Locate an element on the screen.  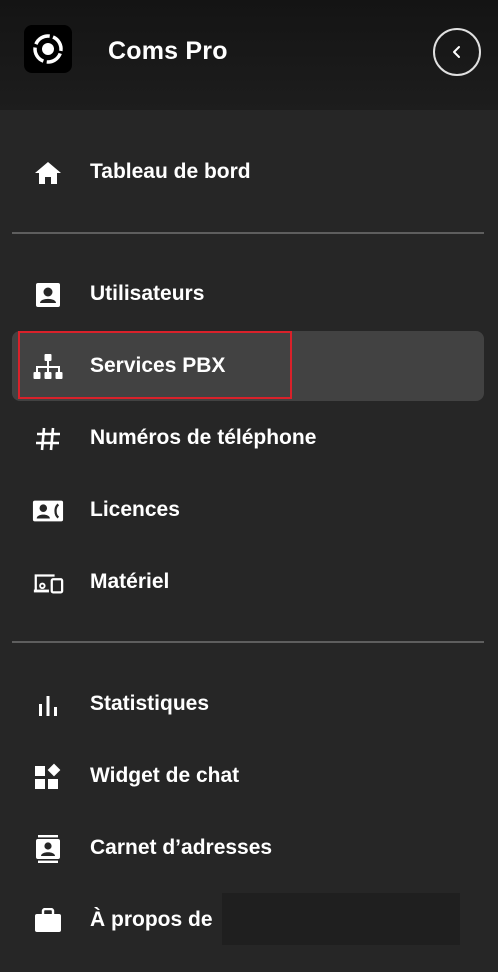
nav-item-label: Widget de chat is located at coordinates (165, 775).